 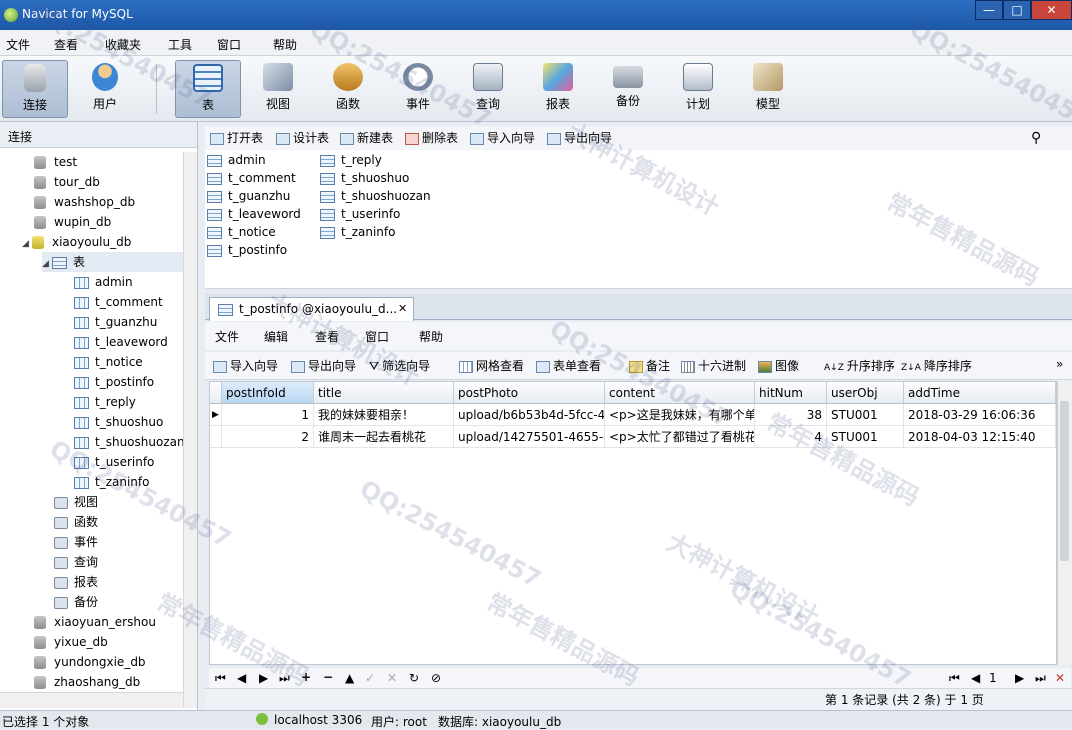 What do you see at coordinates (285, 44) in the screenshot?
I see `menu-help: 帮助` at bounding box center [285, 44].